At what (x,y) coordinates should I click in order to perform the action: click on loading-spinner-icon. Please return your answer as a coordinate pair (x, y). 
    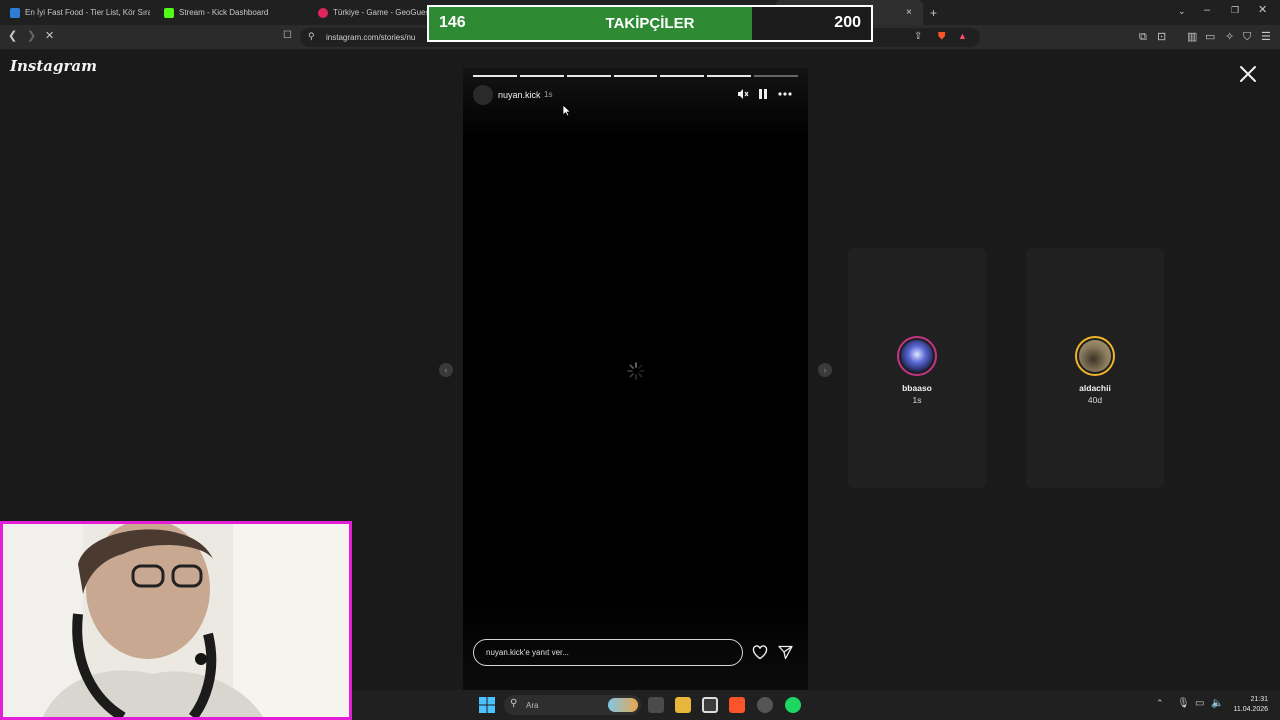
    Looking at the image, I should click on (636, 371).